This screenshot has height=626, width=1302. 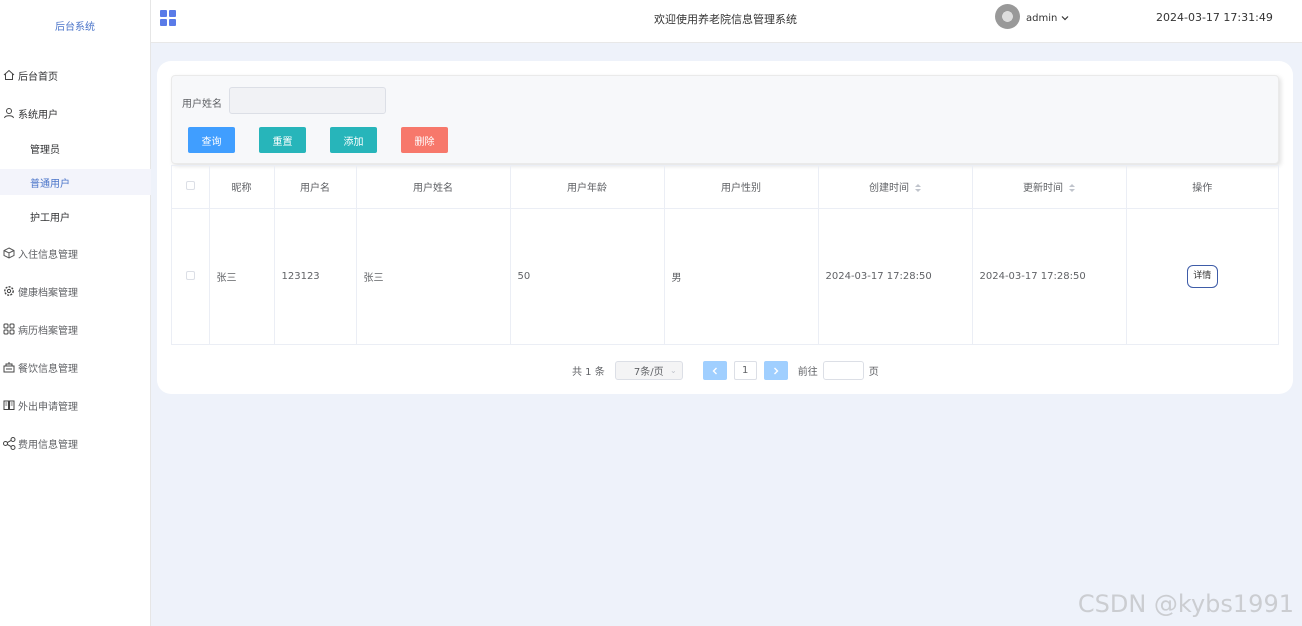 What do you see at coordinates (9, 291) in the screenshot?
I see `gear-icon` at bounding box center [9, 291].